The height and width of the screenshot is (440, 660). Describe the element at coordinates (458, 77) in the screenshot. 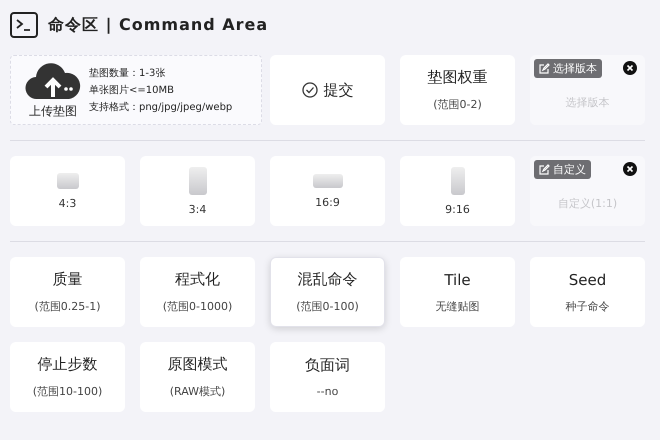

I see `card-title: 垫图权重` at that location.